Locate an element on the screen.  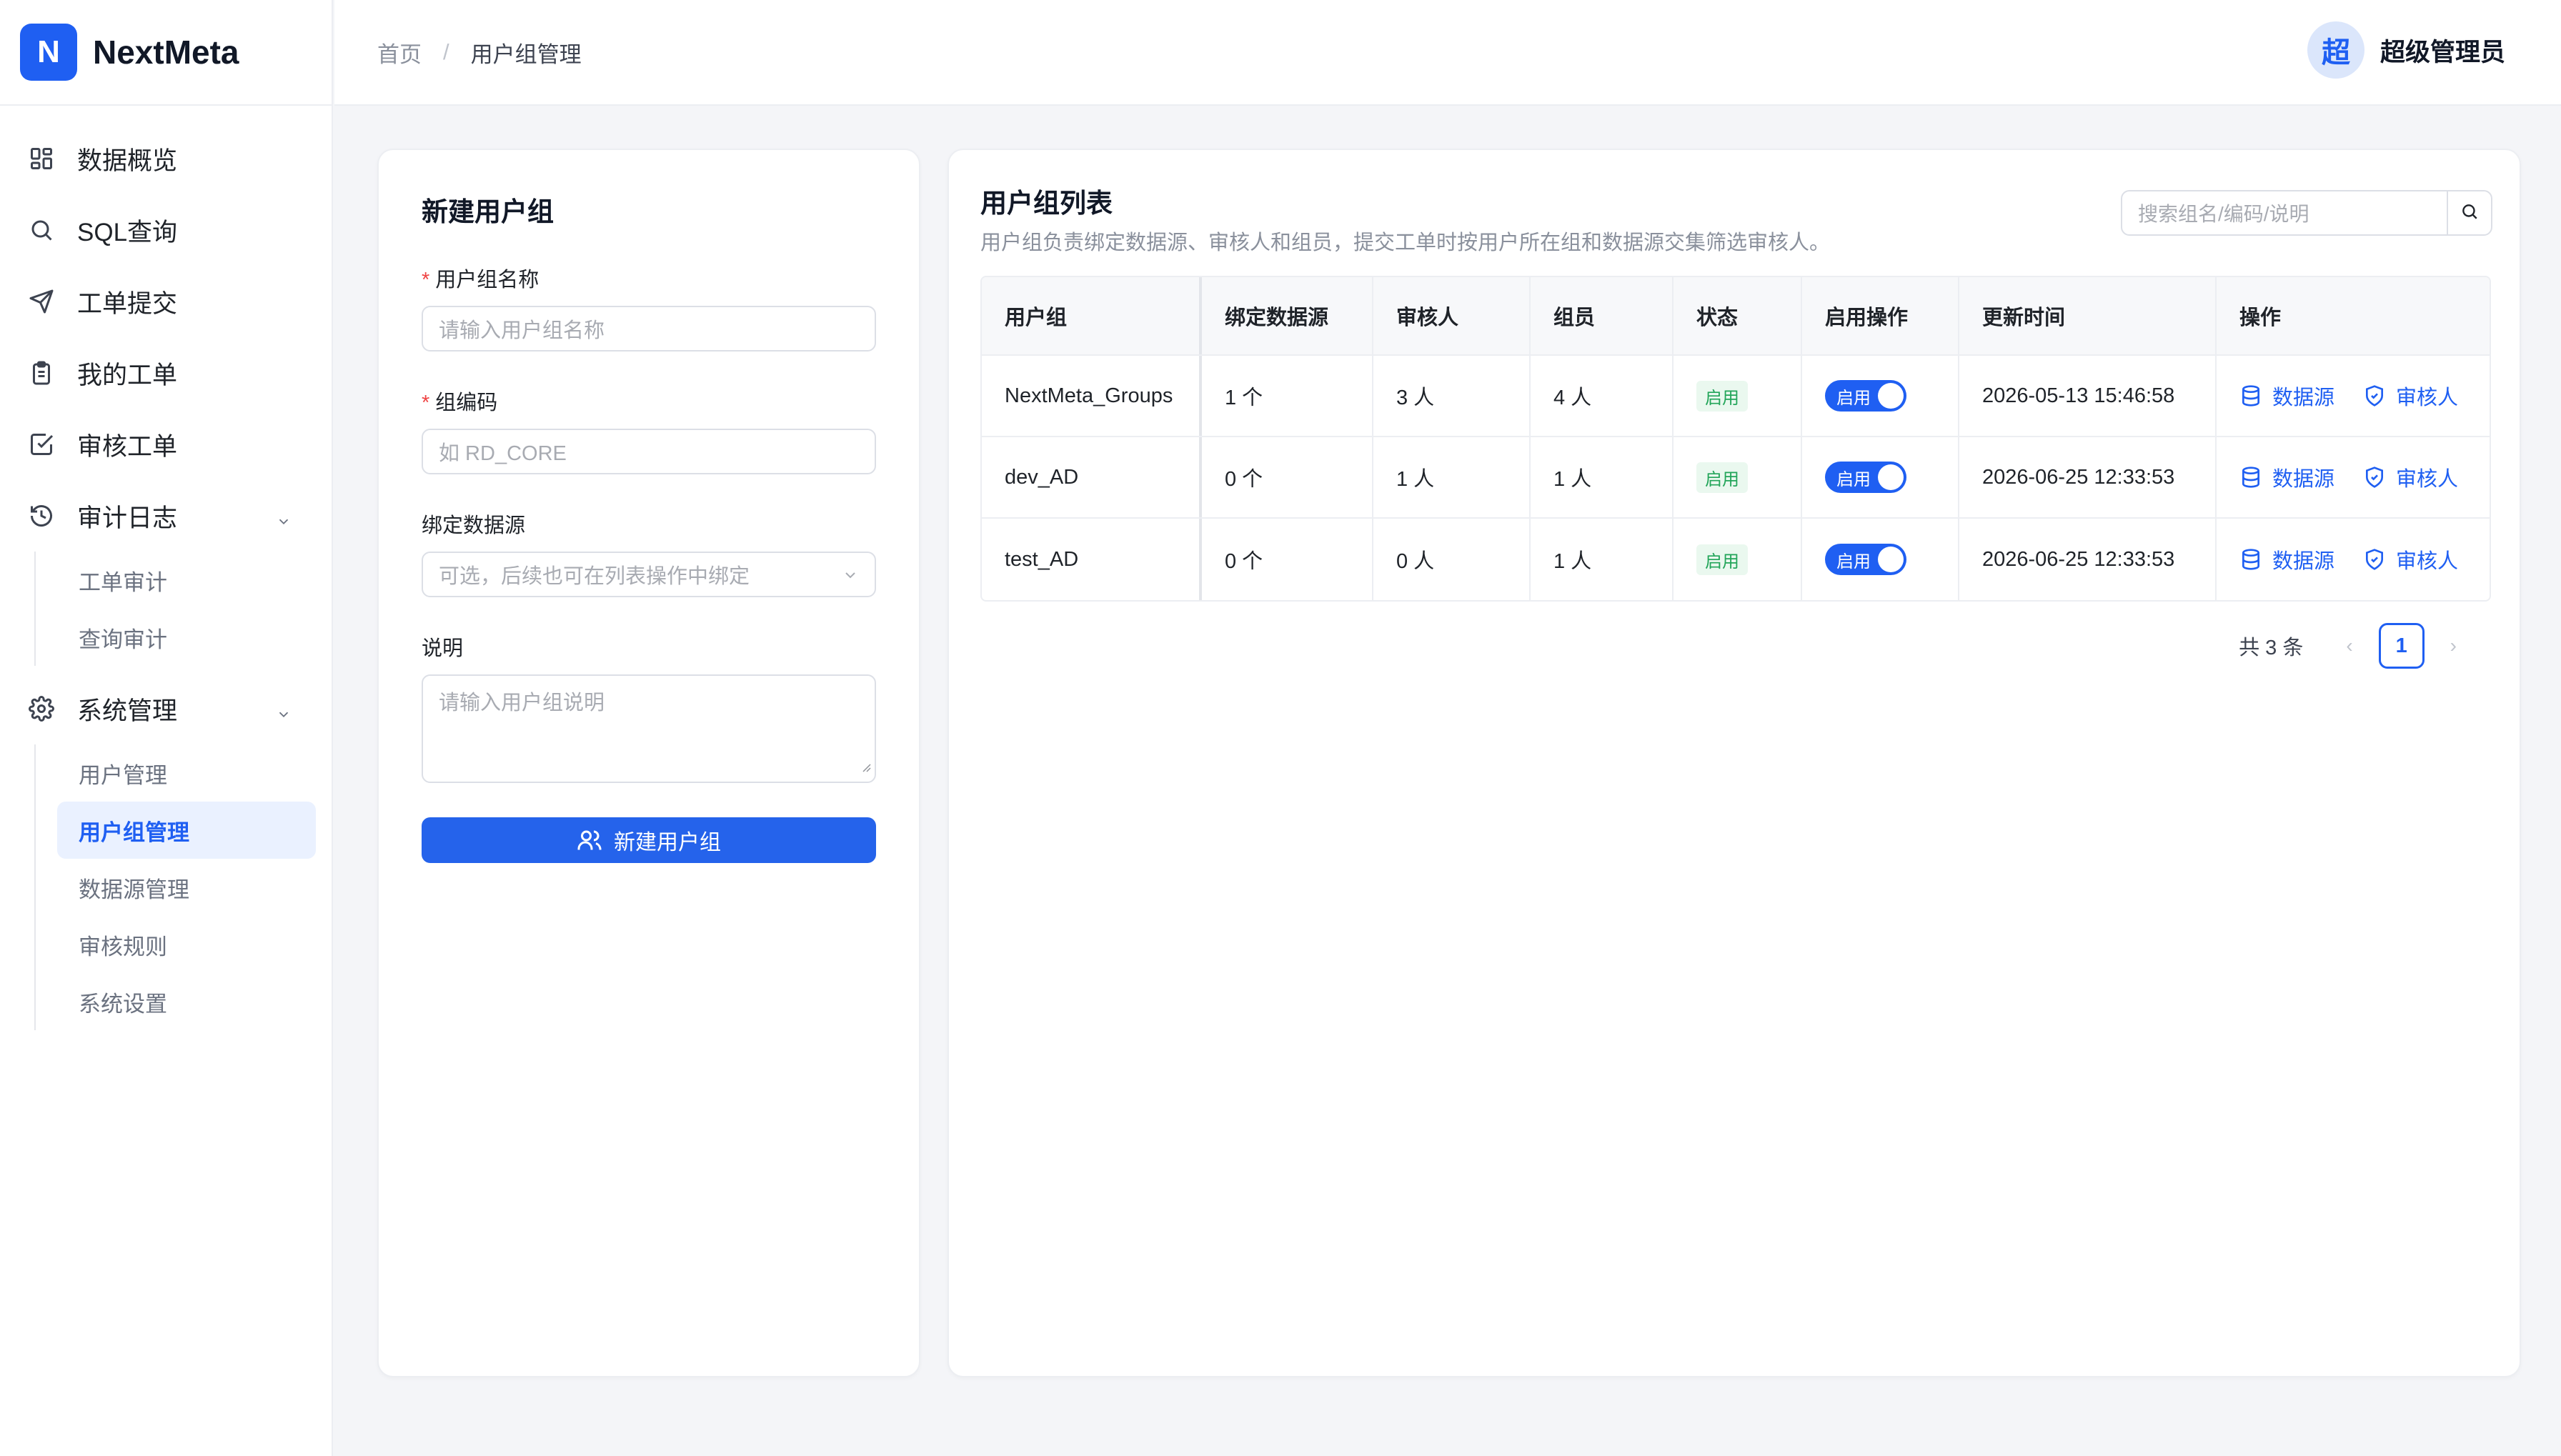
group-name-input: 请输入用户组名称 is located at coordinates (649, 328).